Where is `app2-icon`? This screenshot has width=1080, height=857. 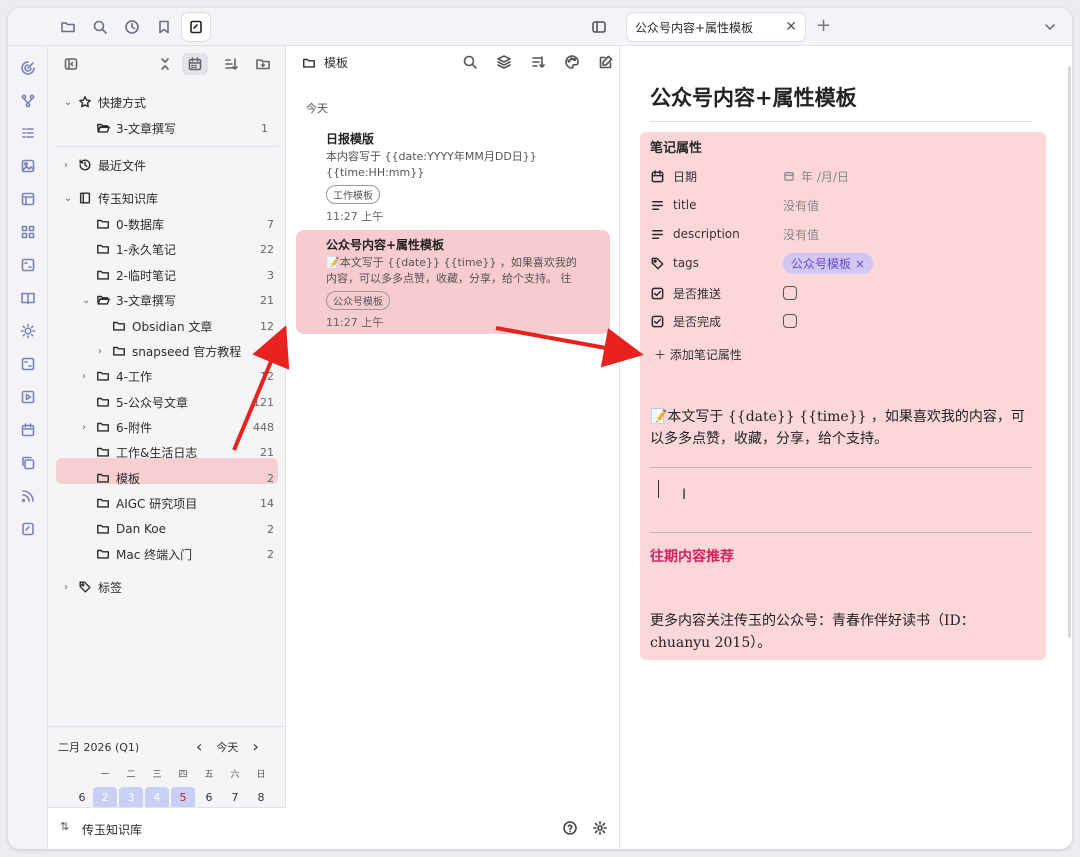
app2-icon is located at coordinates (28, 529).